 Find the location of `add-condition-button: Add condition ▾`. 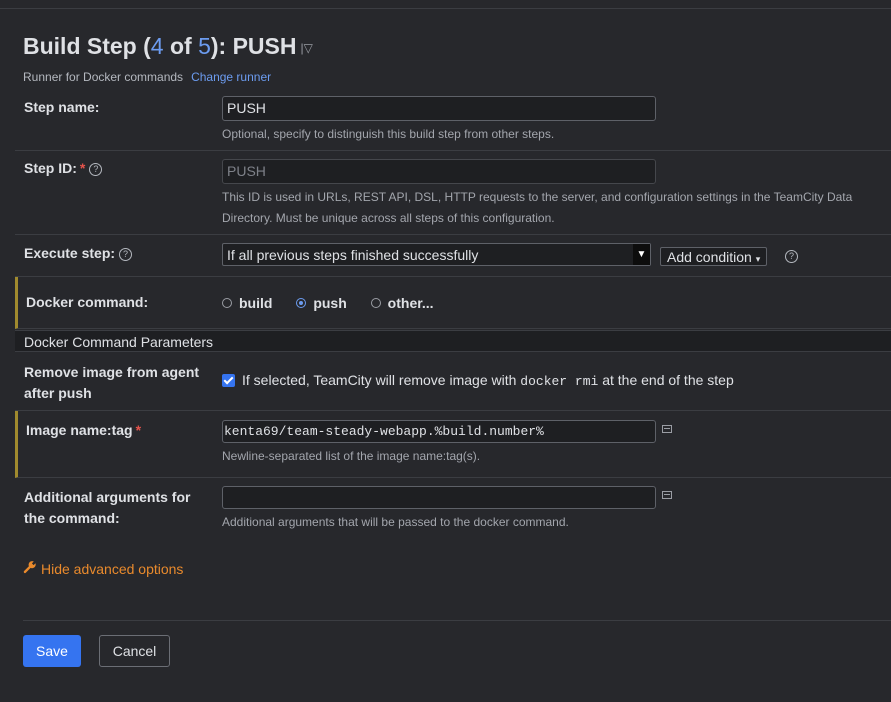

add-condition-button: Add condition ▾ is located at coordinates (714, 256).